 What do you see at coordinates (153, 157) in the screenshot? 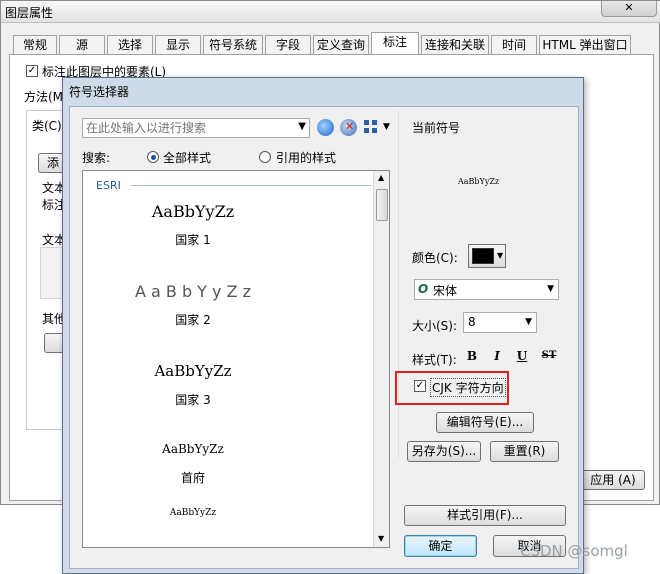
I see `radio-all-styles` at bounding box center [153, 157].